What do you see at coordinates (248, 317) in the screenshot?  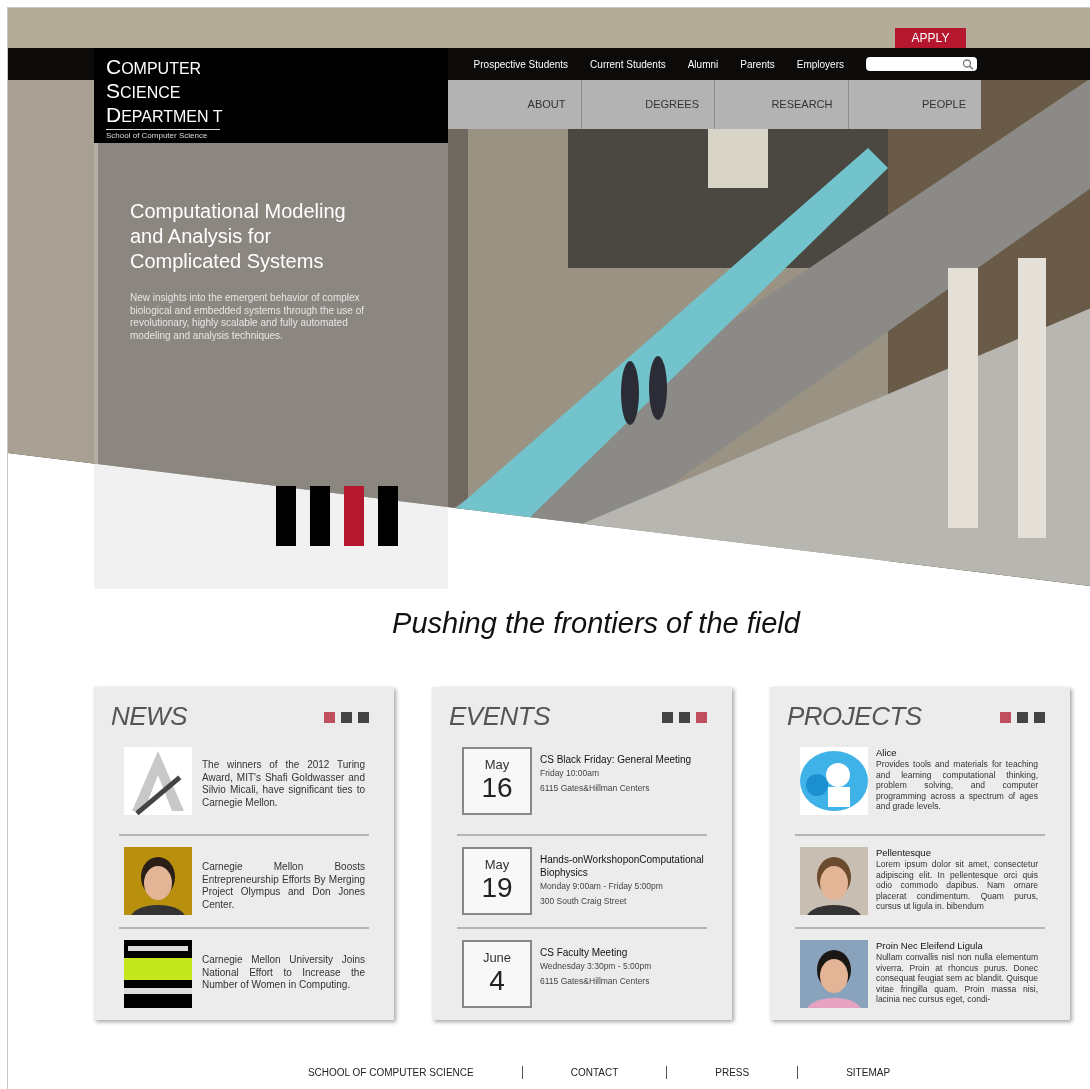 I see `hero-description: New insights into the emergent behavior of complex biological and embedded systems through the use of revolutionary, highly scalable and fully automated modeling and analysis techniques.` at bounding box center [248, 317].